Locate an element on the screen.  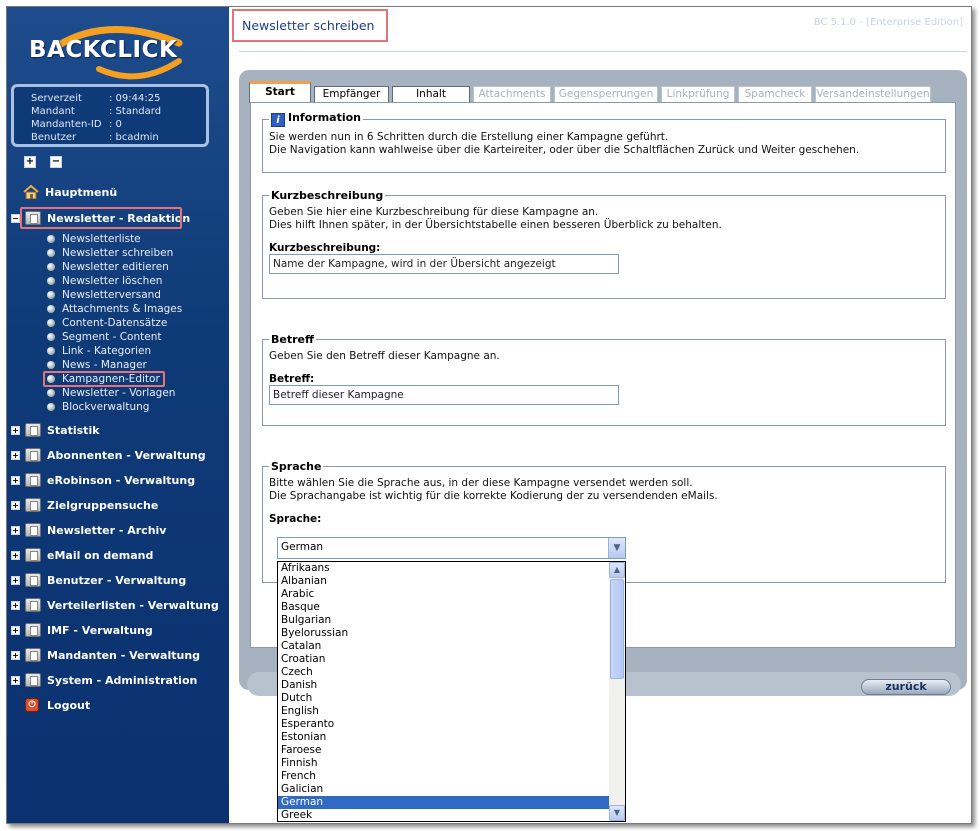
language-option: Danish is located at coordinates (444, 685).